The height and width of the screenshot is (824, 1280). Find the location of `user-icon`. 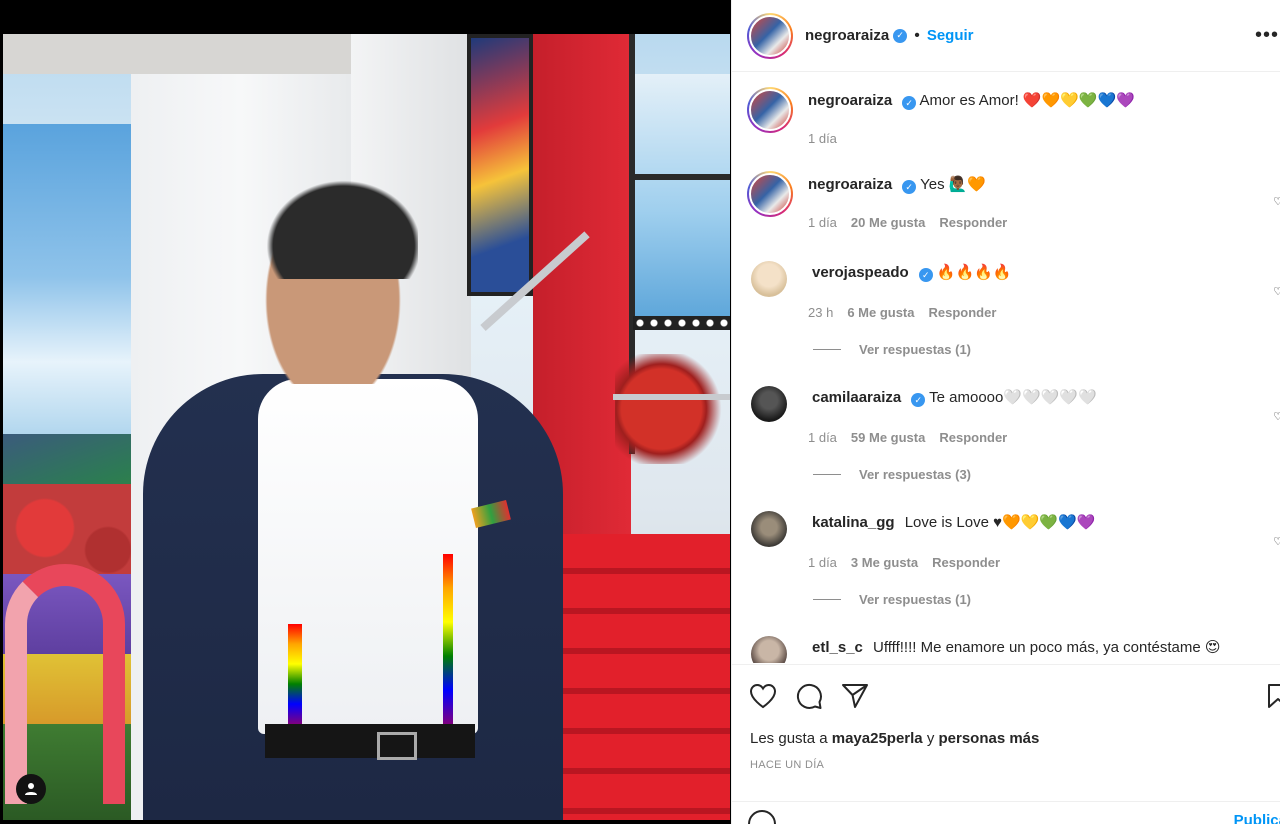

user-icon is located at coordinates (31, 789).